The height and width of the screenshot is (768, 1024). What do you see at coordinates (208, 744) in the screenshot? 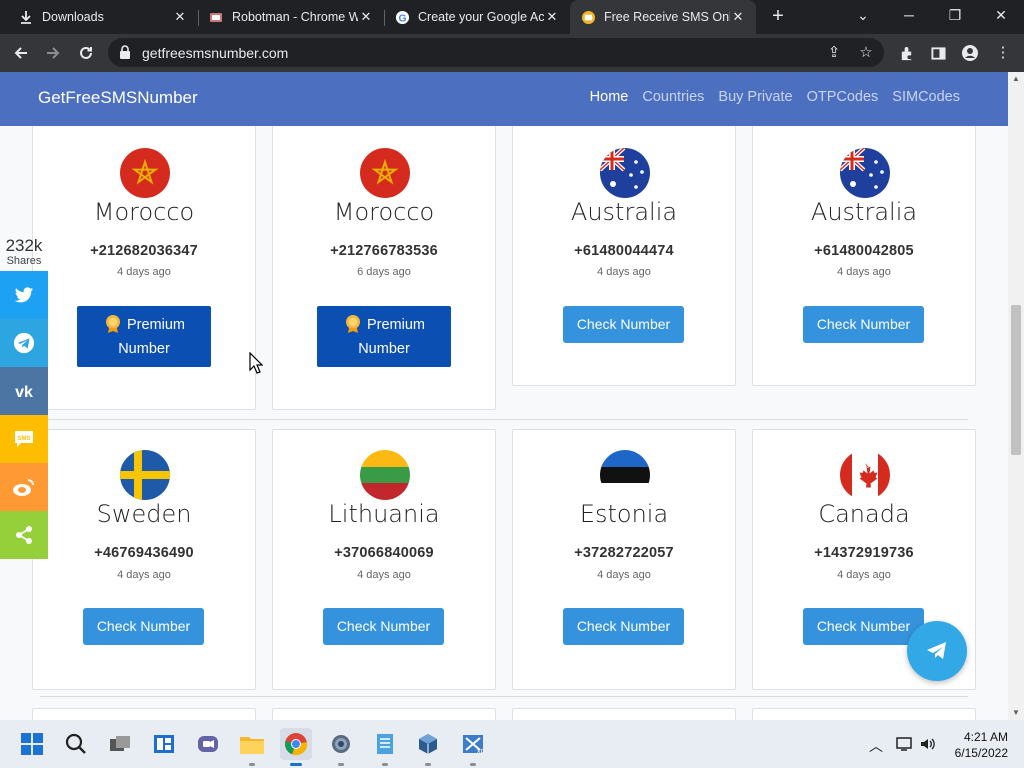
I see `teams-chat-icon` at bounding box center [208, 744].